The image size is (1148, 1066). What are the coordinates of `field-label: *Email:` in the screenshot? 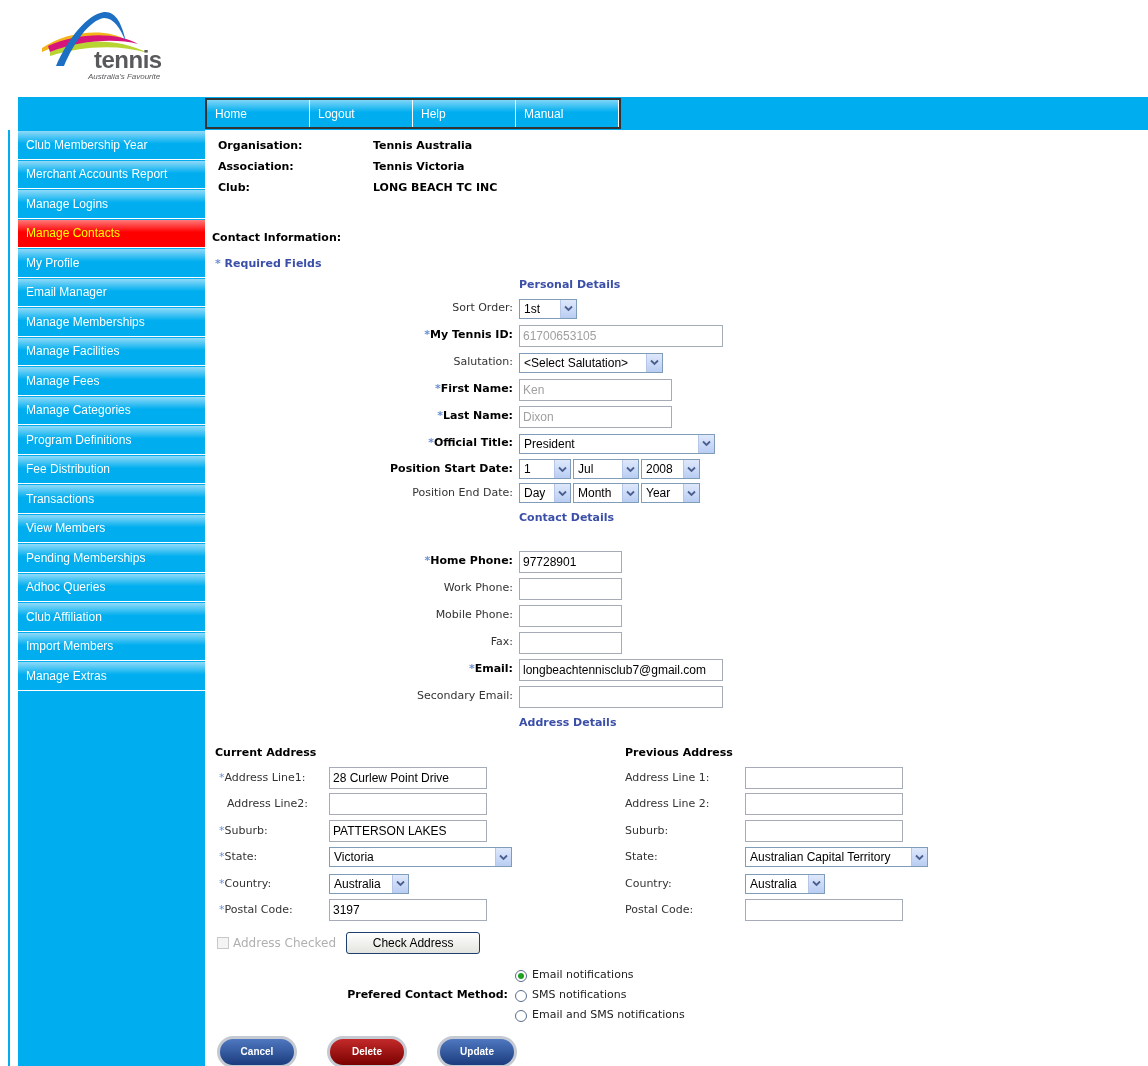 It's located at (490, 669).